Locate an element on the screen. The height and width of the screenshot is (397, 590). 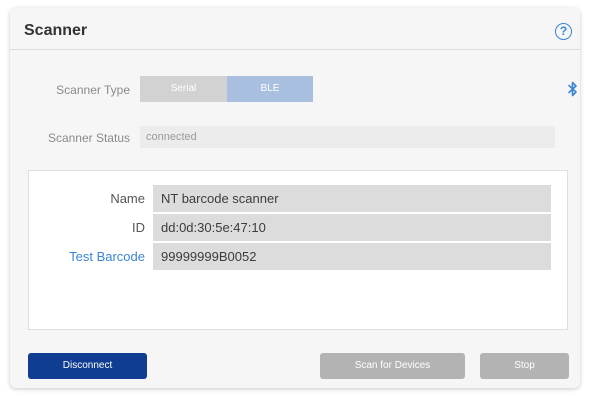
scanner-status-label: Scanner Status is located at coordinates (88, 138).